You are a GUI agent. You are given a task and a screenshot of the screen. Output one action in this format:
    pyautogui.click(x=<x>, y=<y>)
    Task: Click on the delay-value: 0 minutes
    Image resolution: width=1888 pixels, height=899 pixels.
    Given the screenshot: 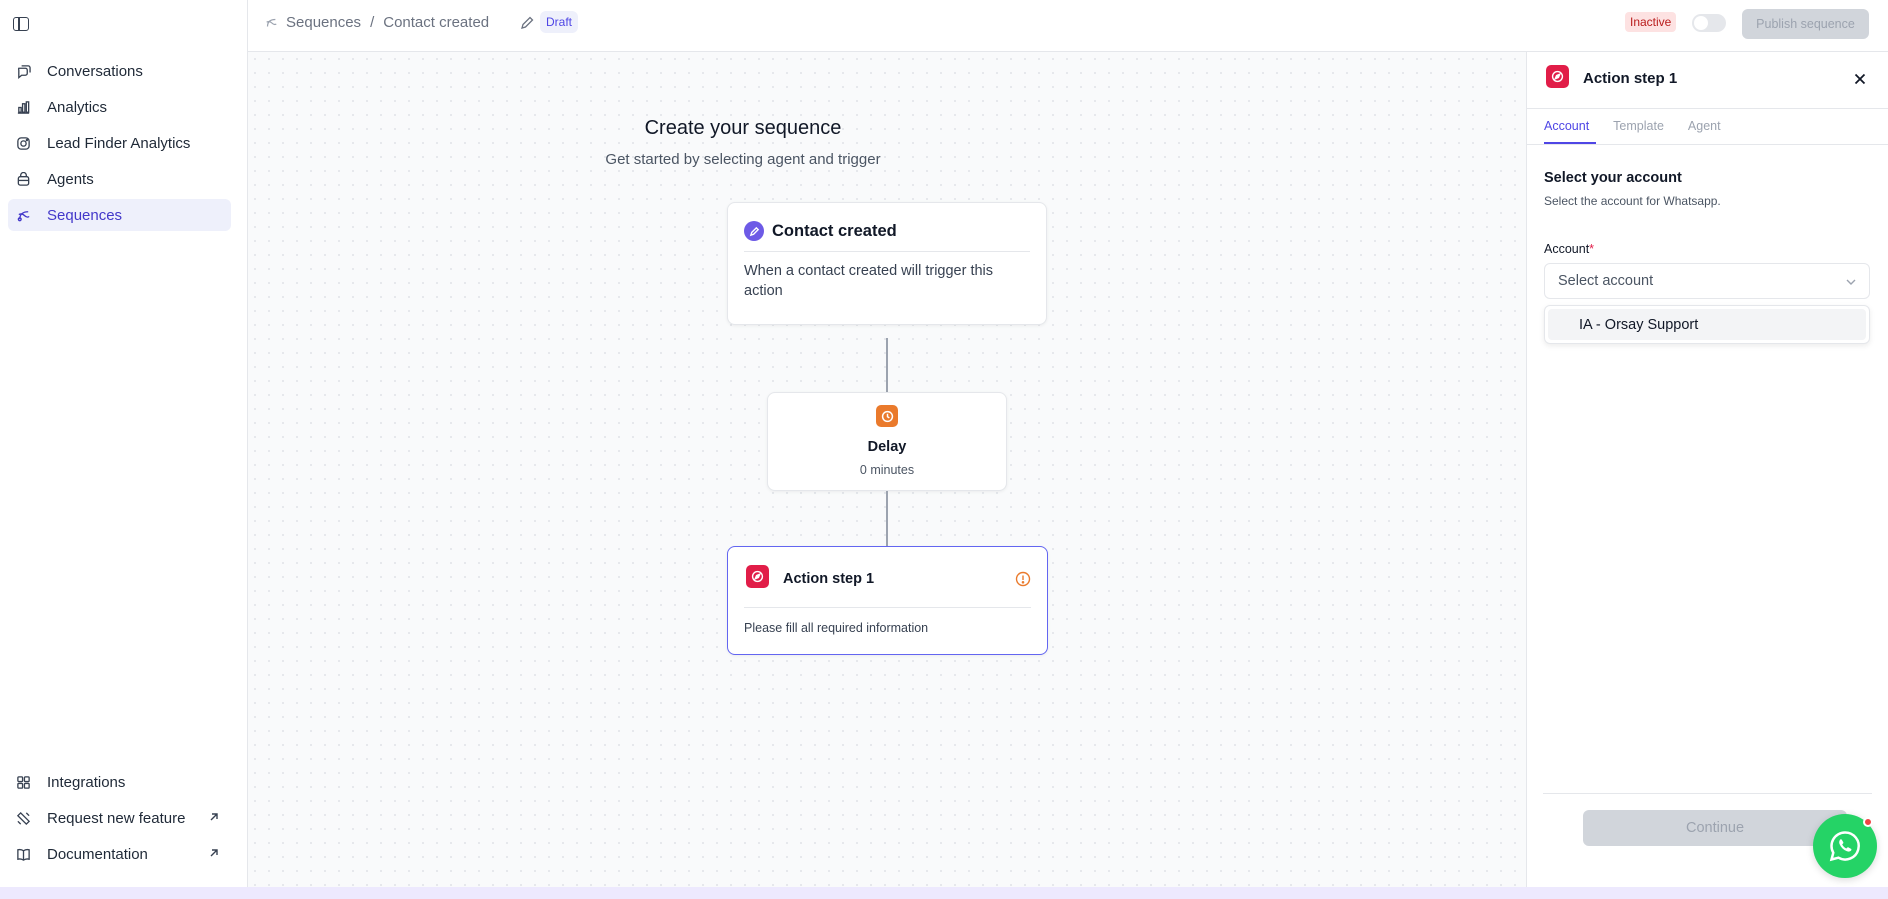 What is the action you would take?
    pyautogui.click(x=887, y=470)
    